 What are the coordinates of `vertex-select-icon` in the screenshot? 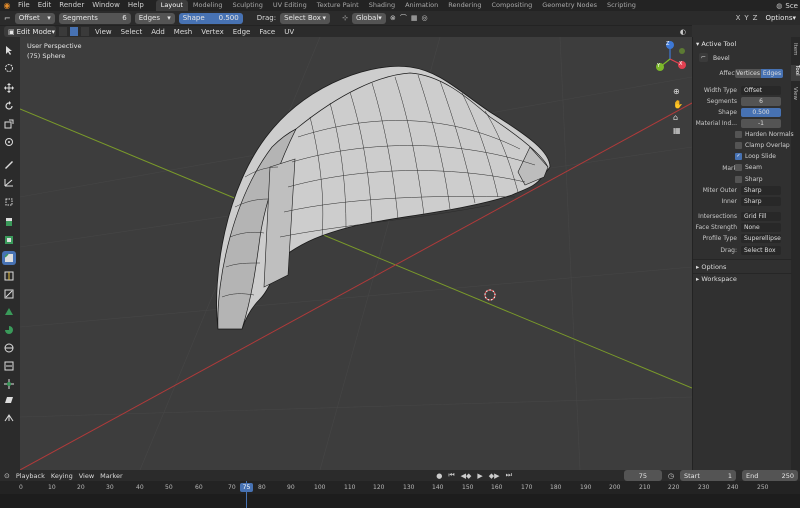 It's located at (63, 31).